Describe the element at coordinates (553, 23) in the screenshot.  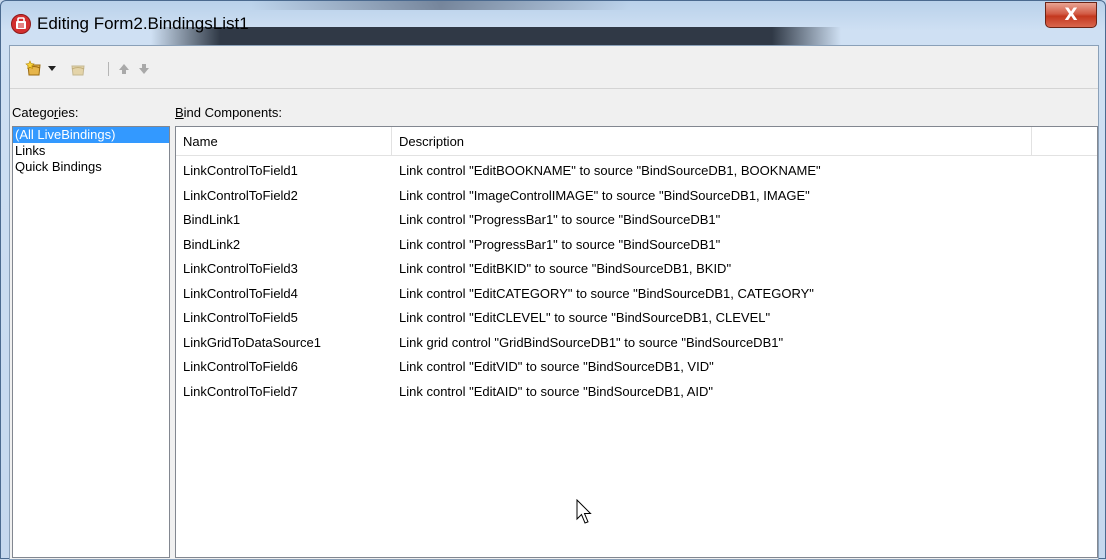
I see `title-bar: Editing Form2.BindingsList1 X` at that location.